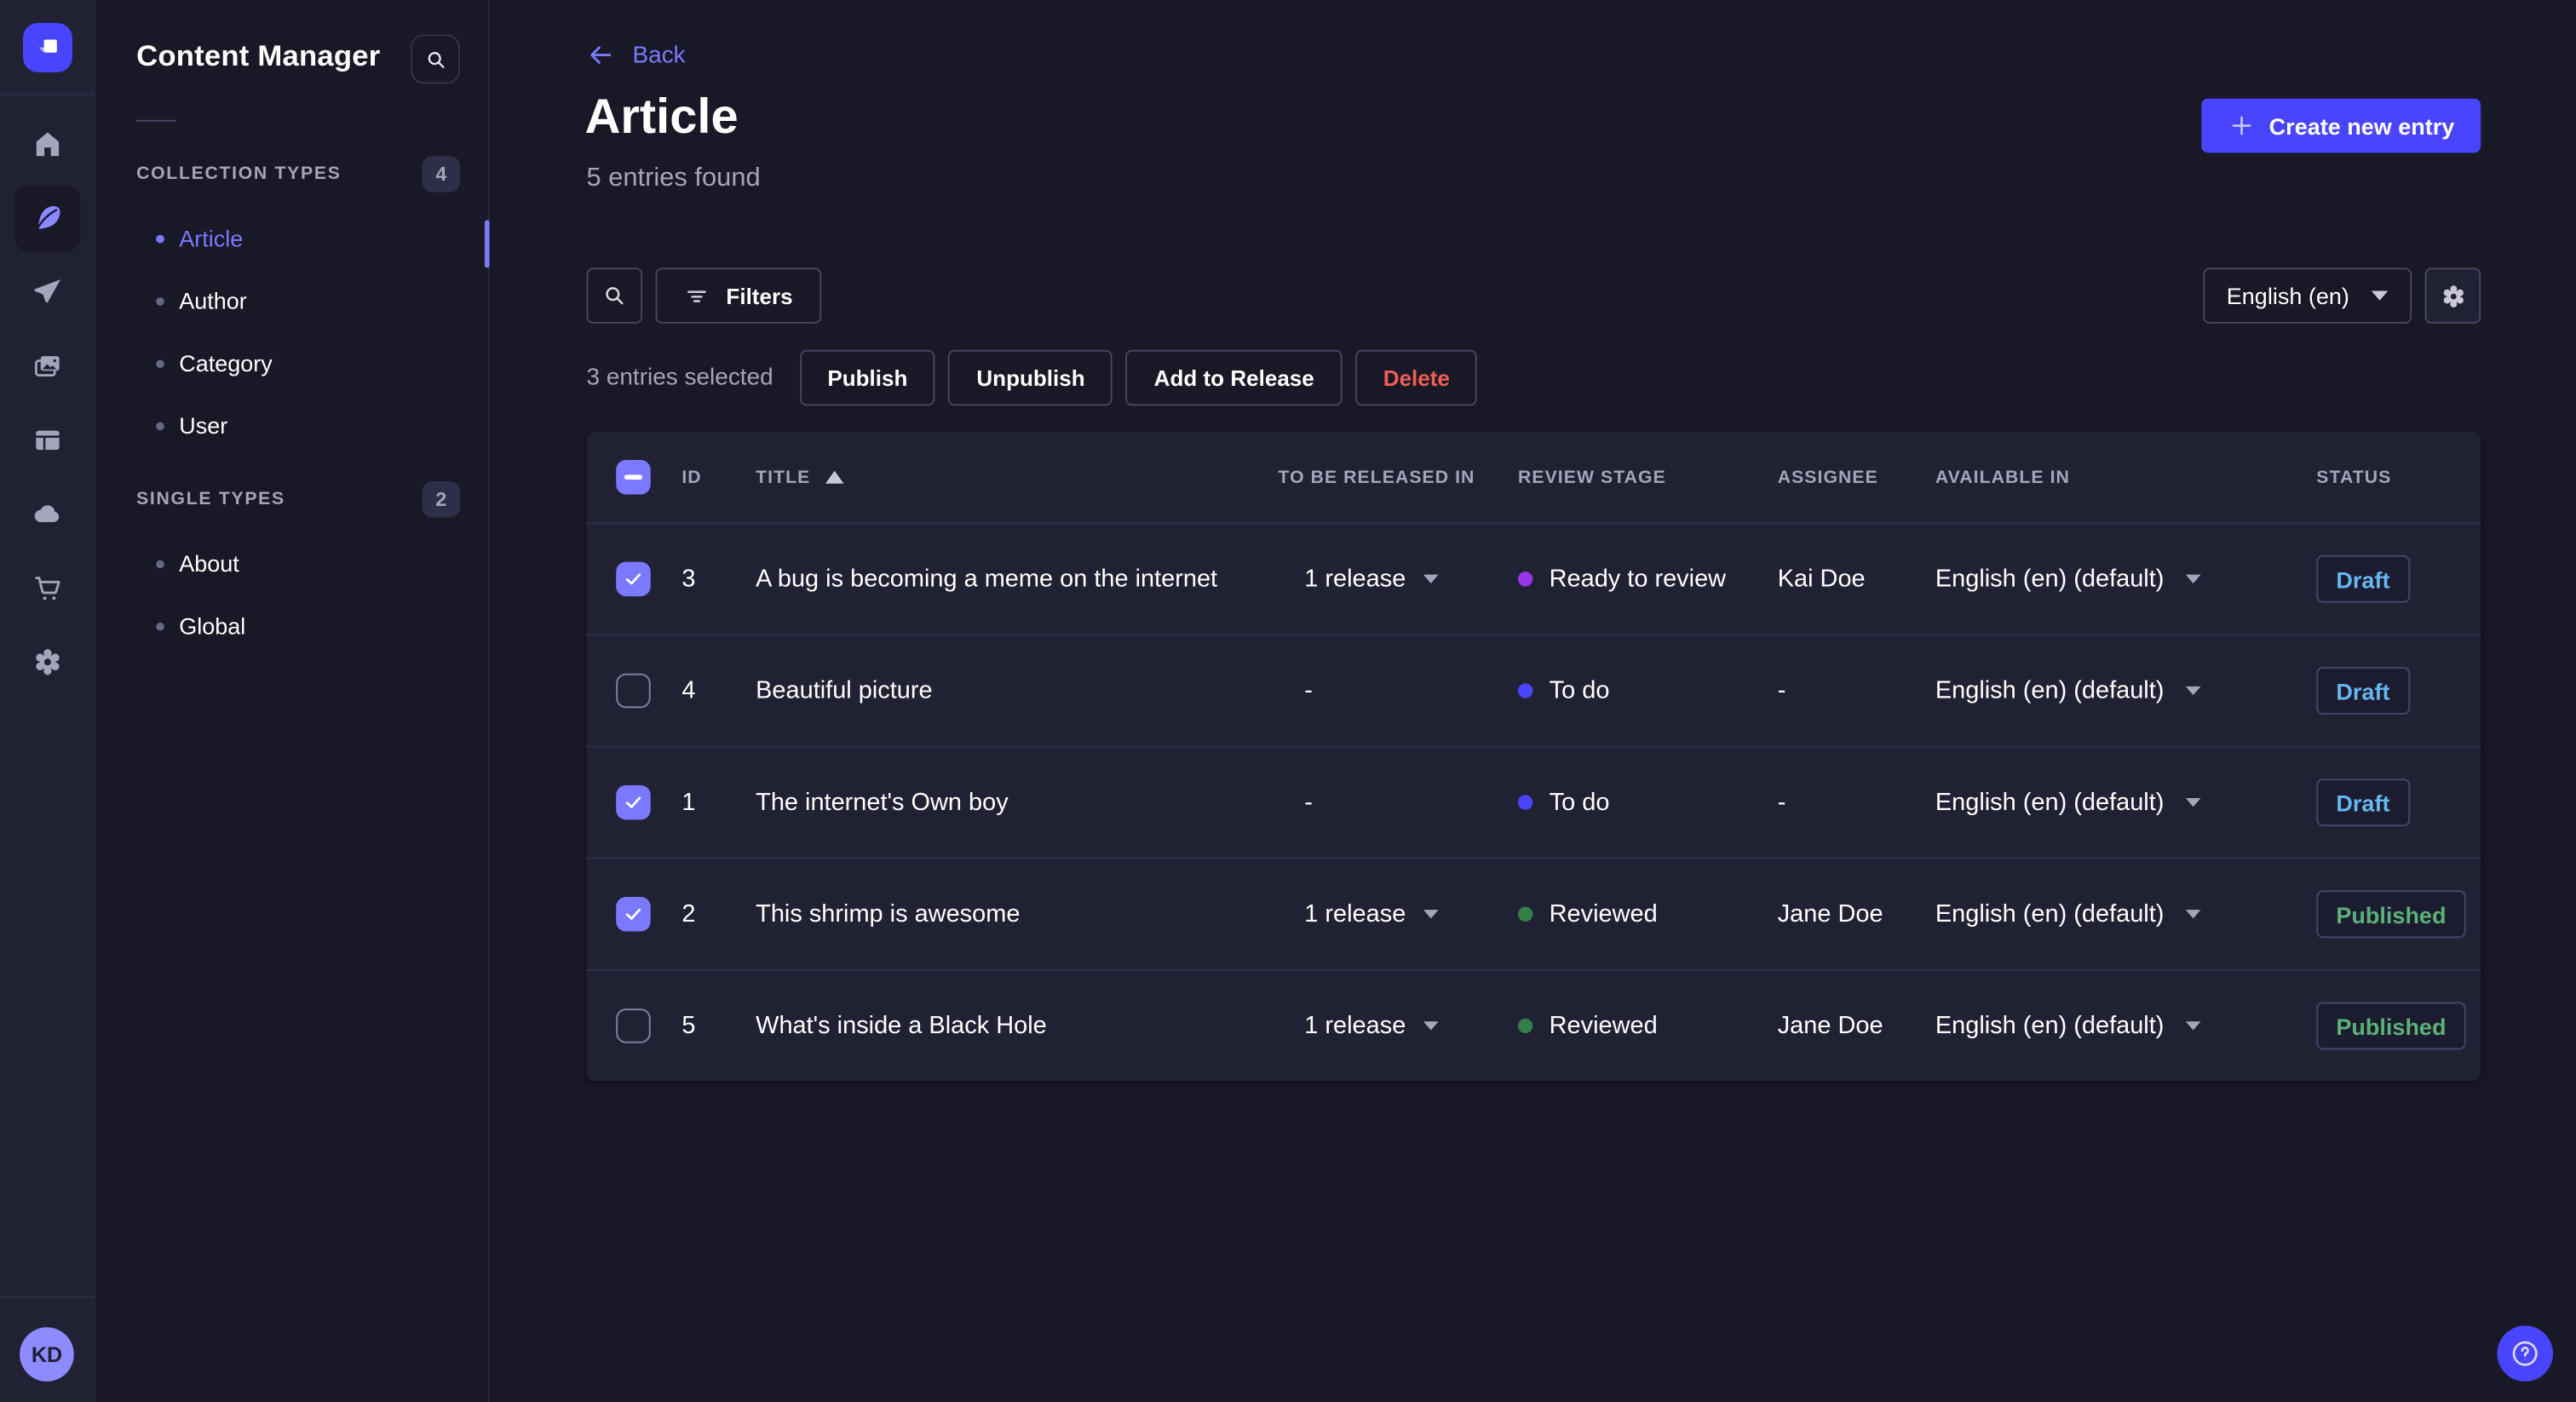  I want to click on panel-header: Content Manager, so click(291, 61).